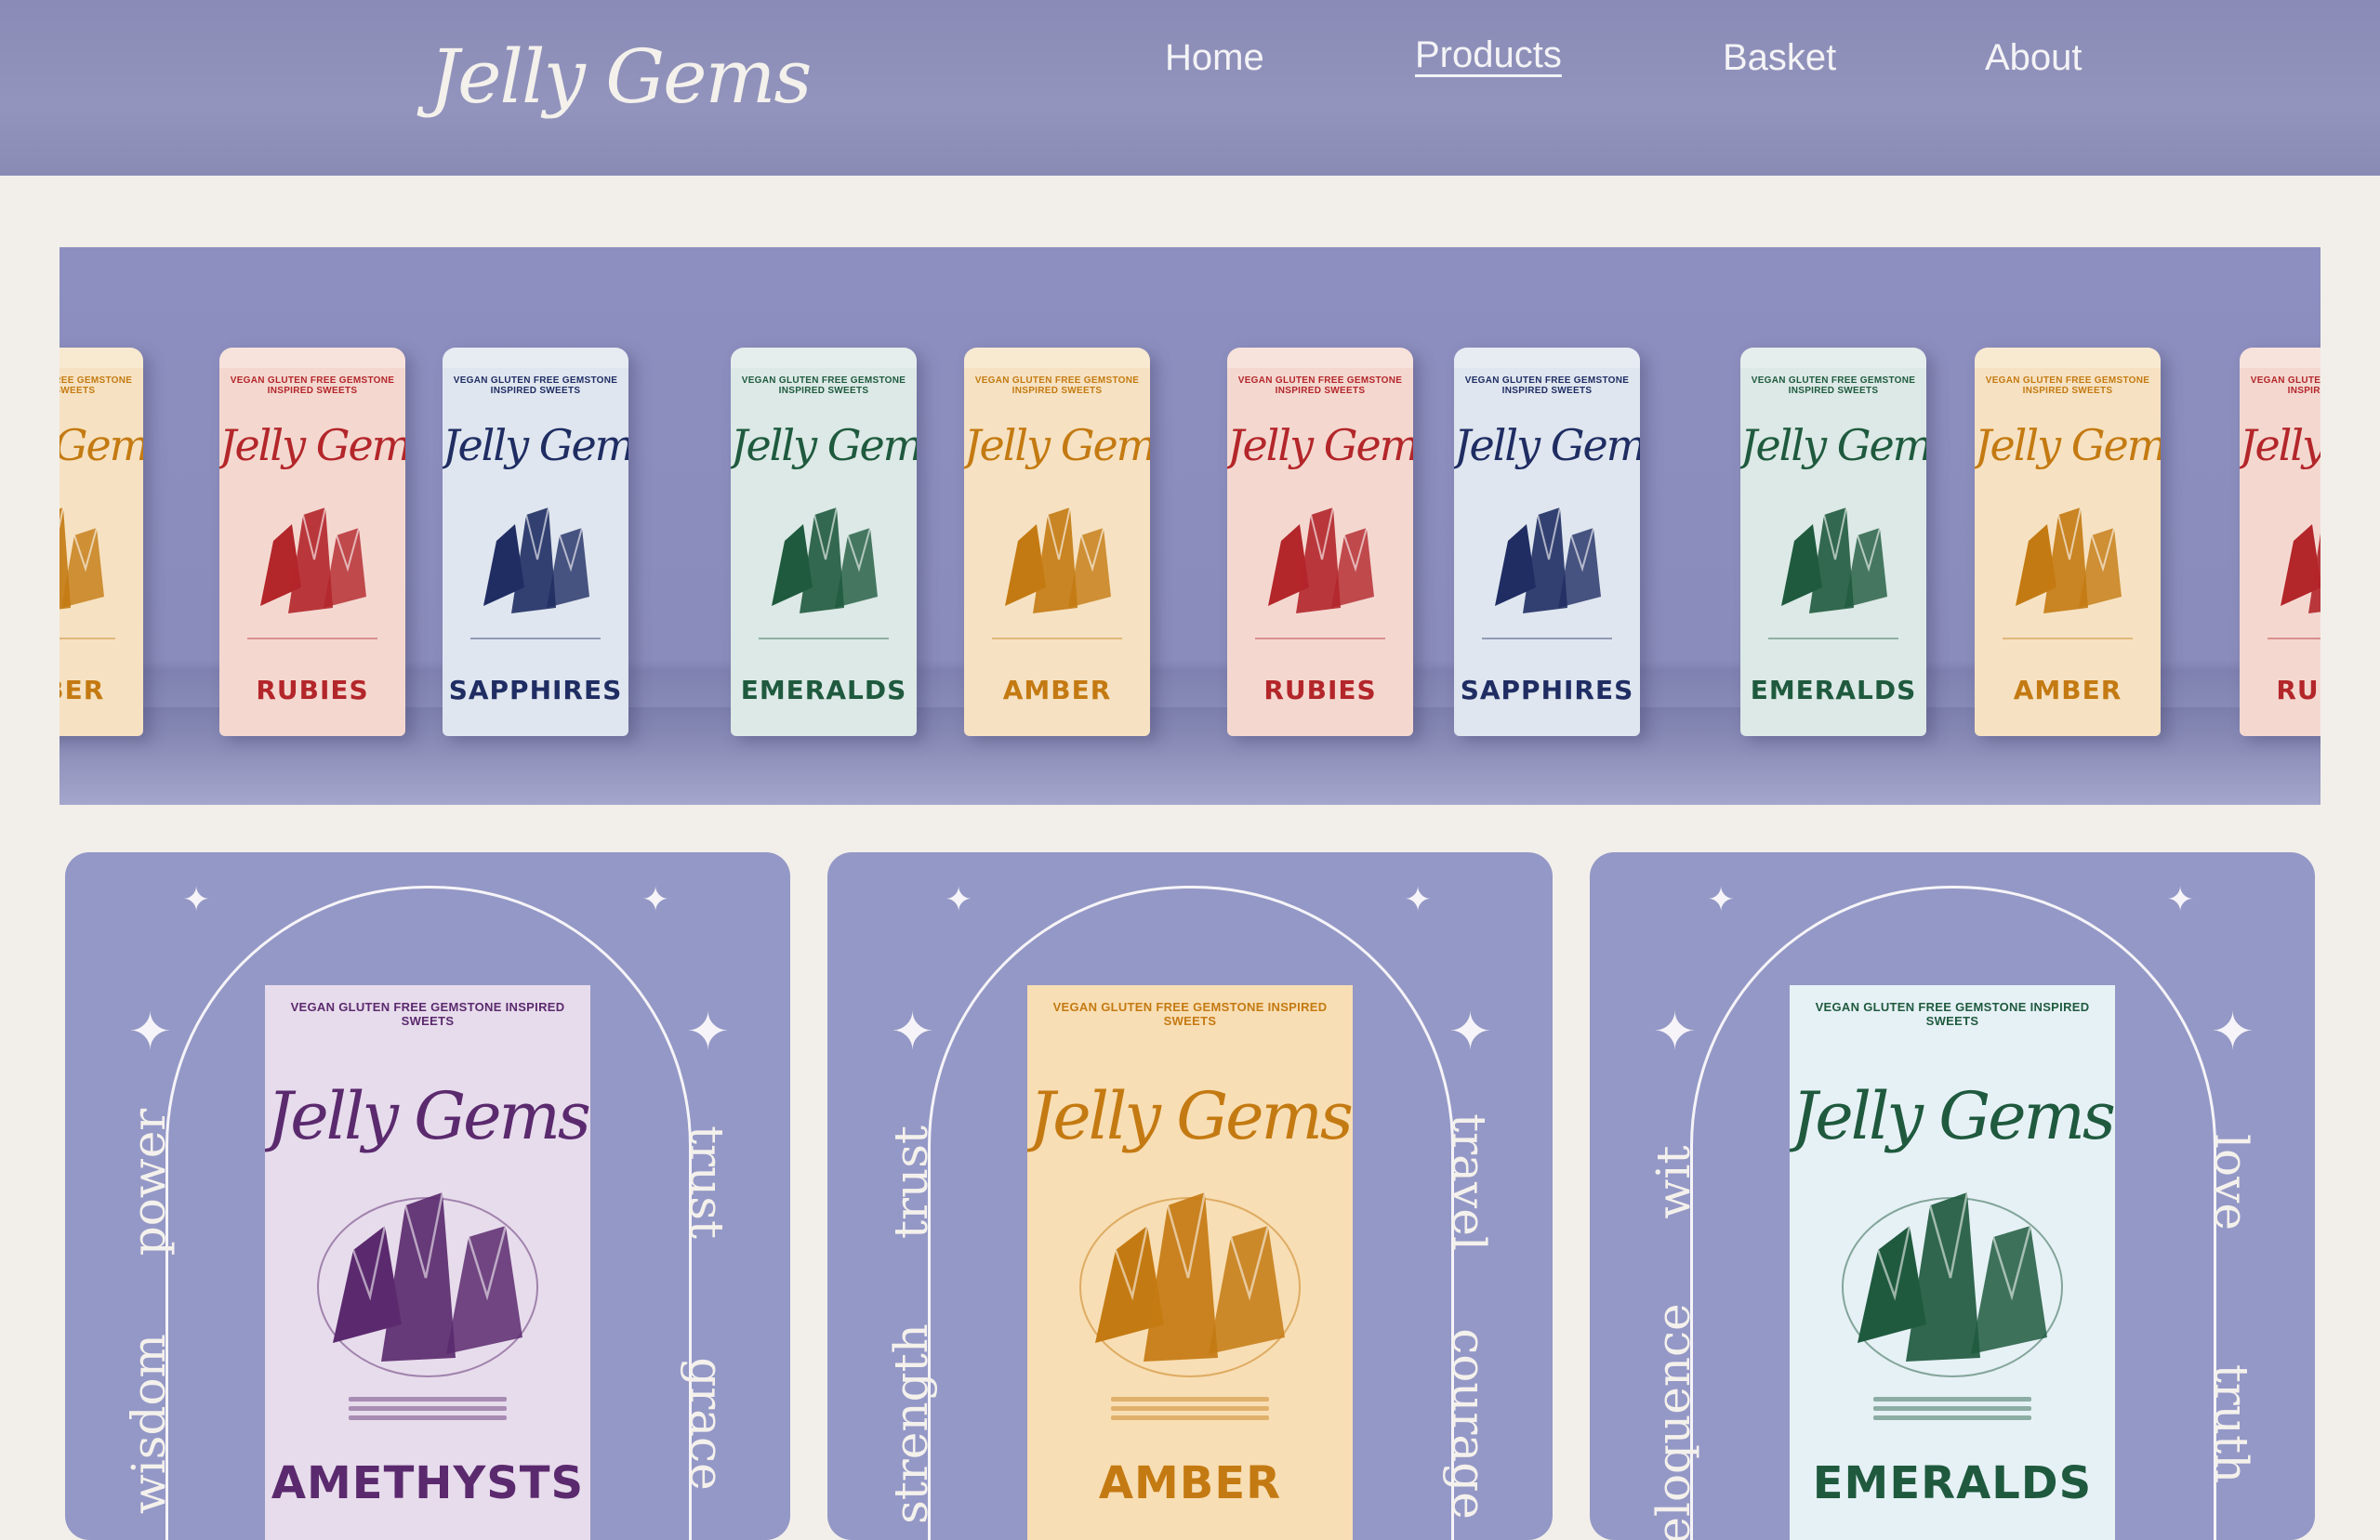  I want to click on card-word-left-bottom: wisdom, so click(149, 1424).